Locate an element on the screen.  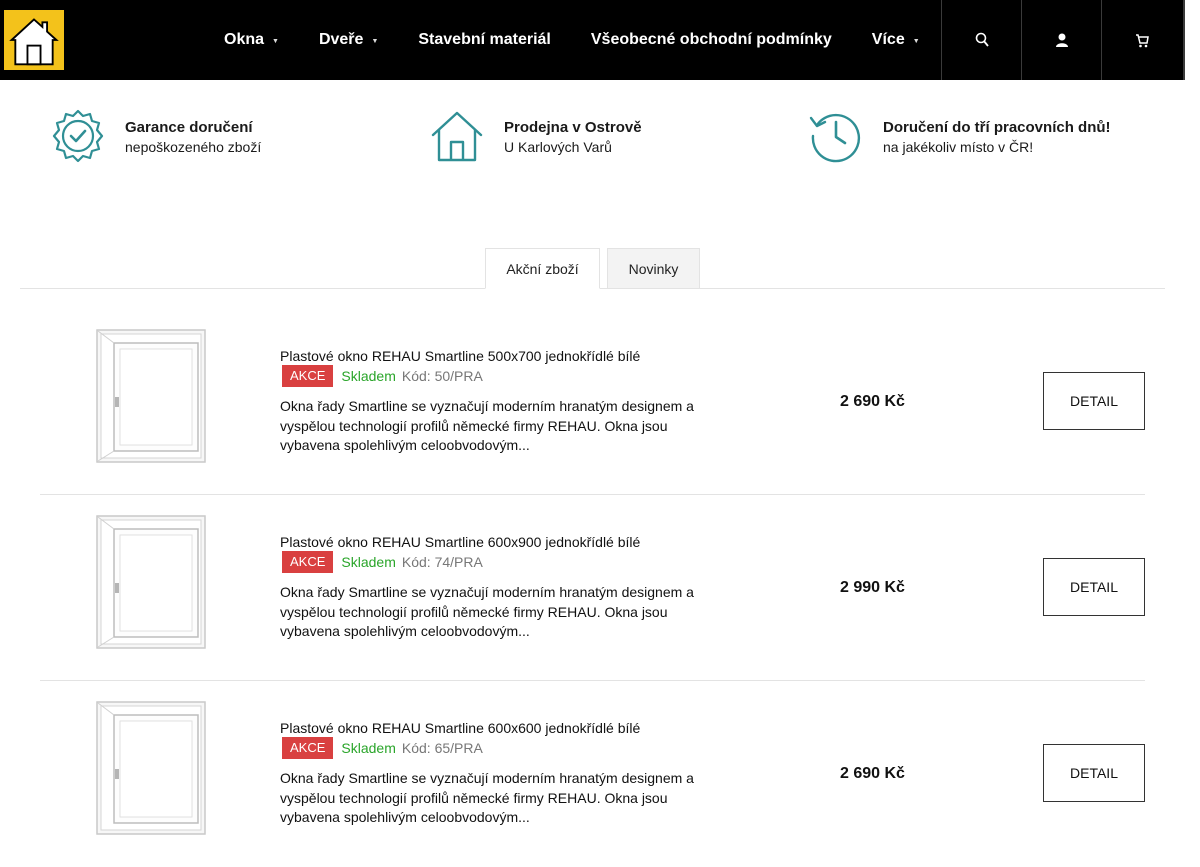
history-clock-icon is located at coordinates (835, 138).